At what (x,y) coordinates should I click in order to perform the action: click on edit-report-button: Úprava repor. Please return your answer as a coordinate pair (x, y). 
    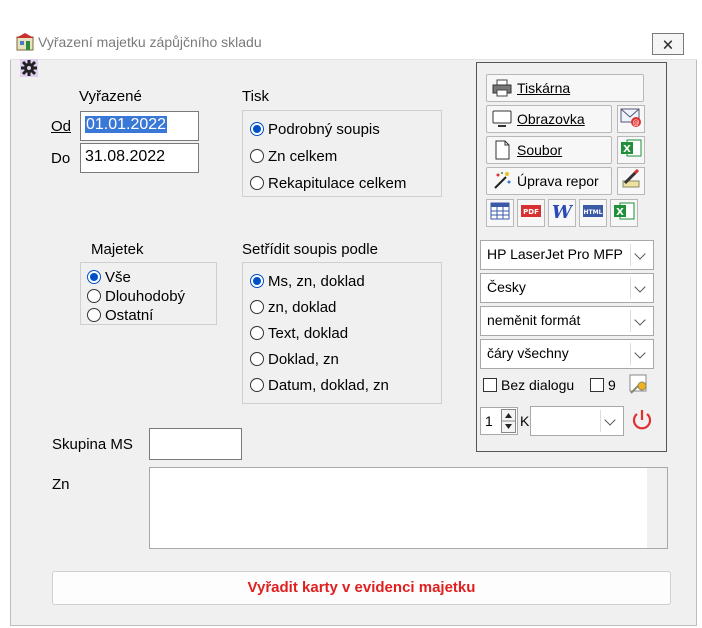
    Looking at the image, I should click on (549, 181).